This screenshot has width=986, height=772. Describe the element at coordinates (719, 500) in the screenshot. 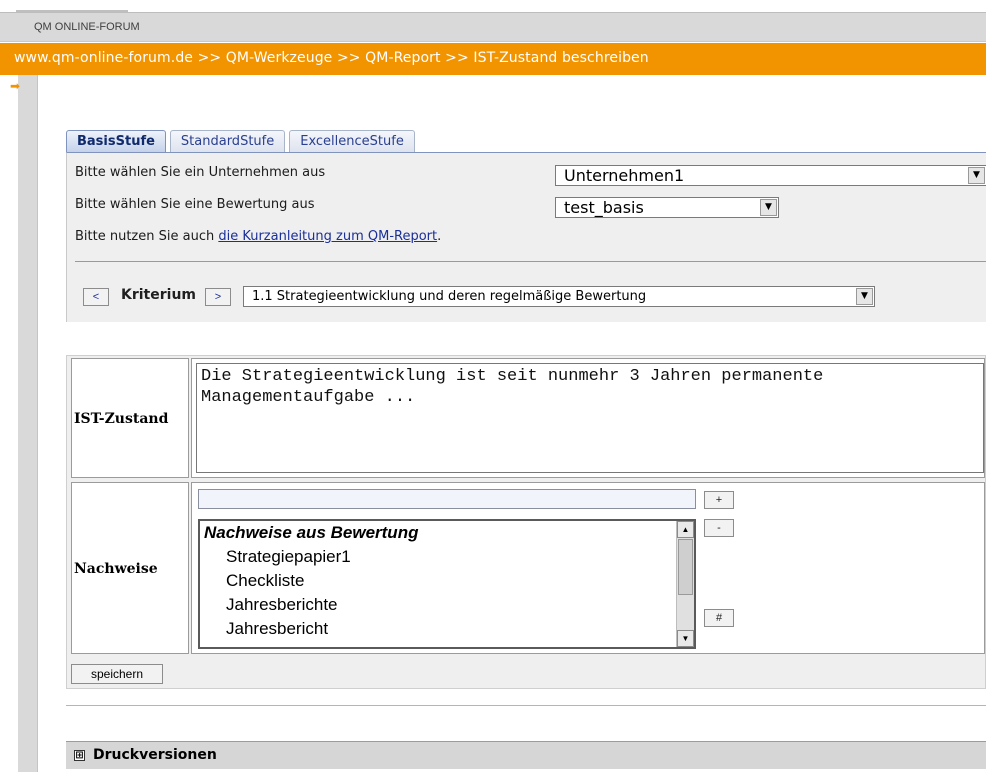

I see `add-nachweis-button: +` at that location.